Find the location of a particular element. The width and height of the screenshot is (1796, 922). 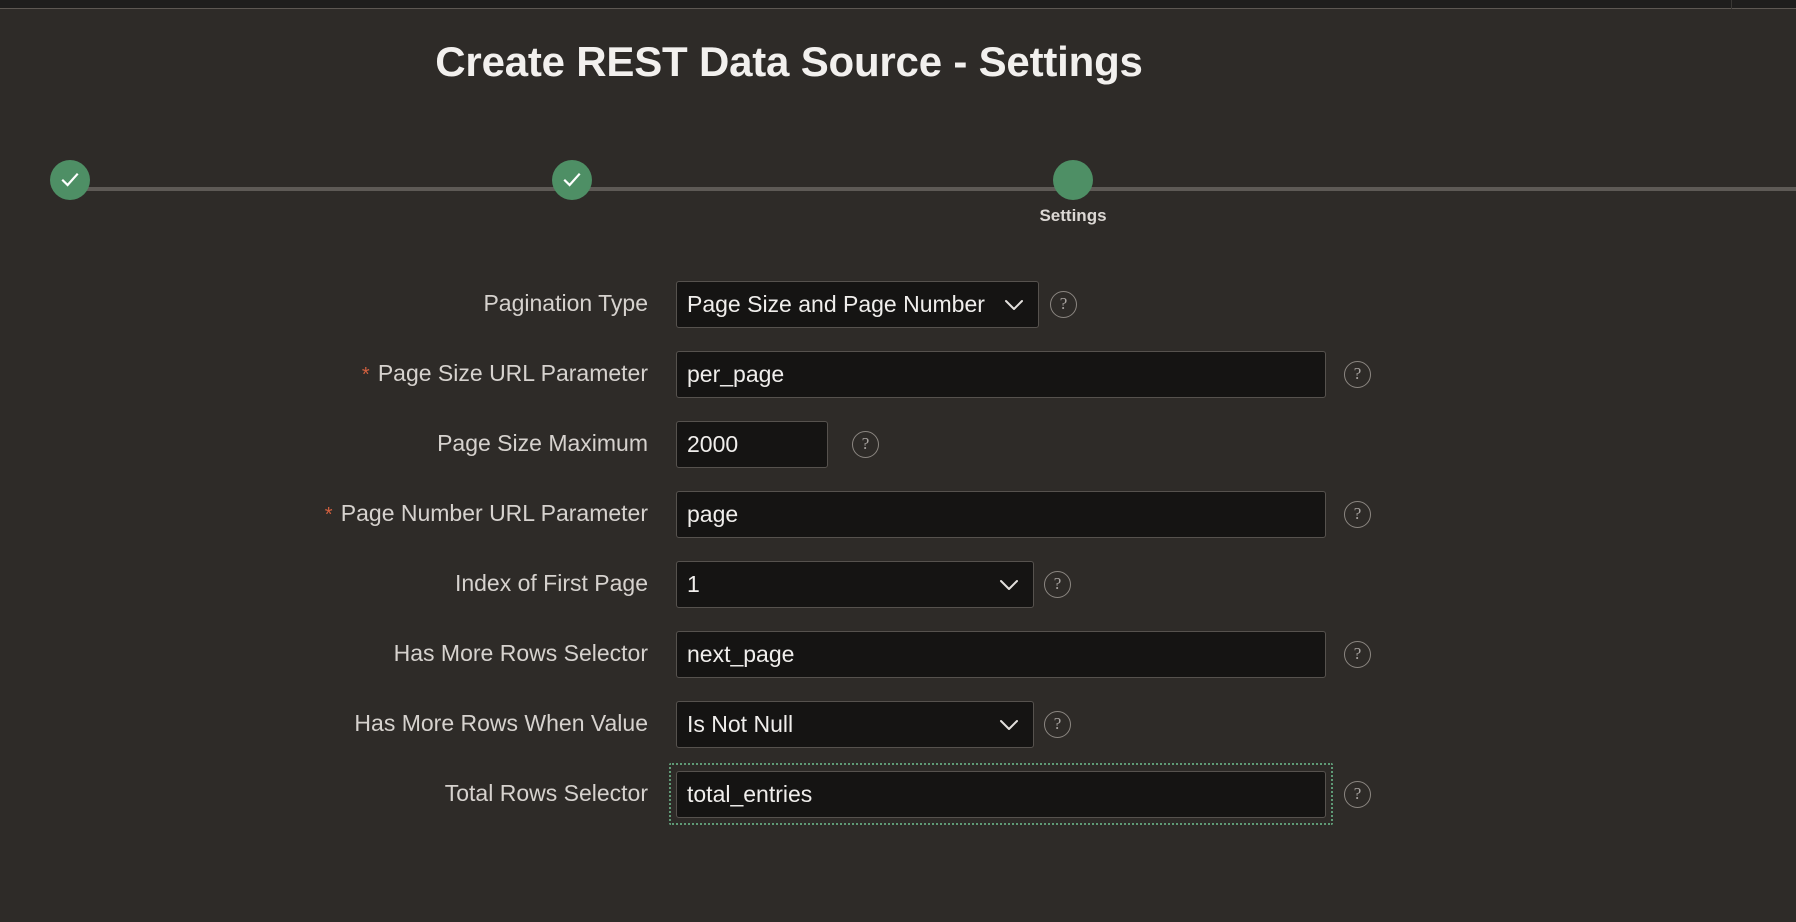

label-page-number-url-parameter: Page Number URL Parameter * is located at coordinates (486, 513).